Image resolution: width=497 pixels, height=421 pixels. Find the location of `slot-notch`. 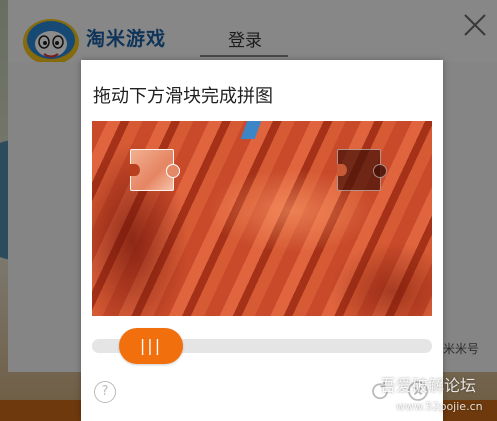

slot-notch is located at coordinates (342, 170).